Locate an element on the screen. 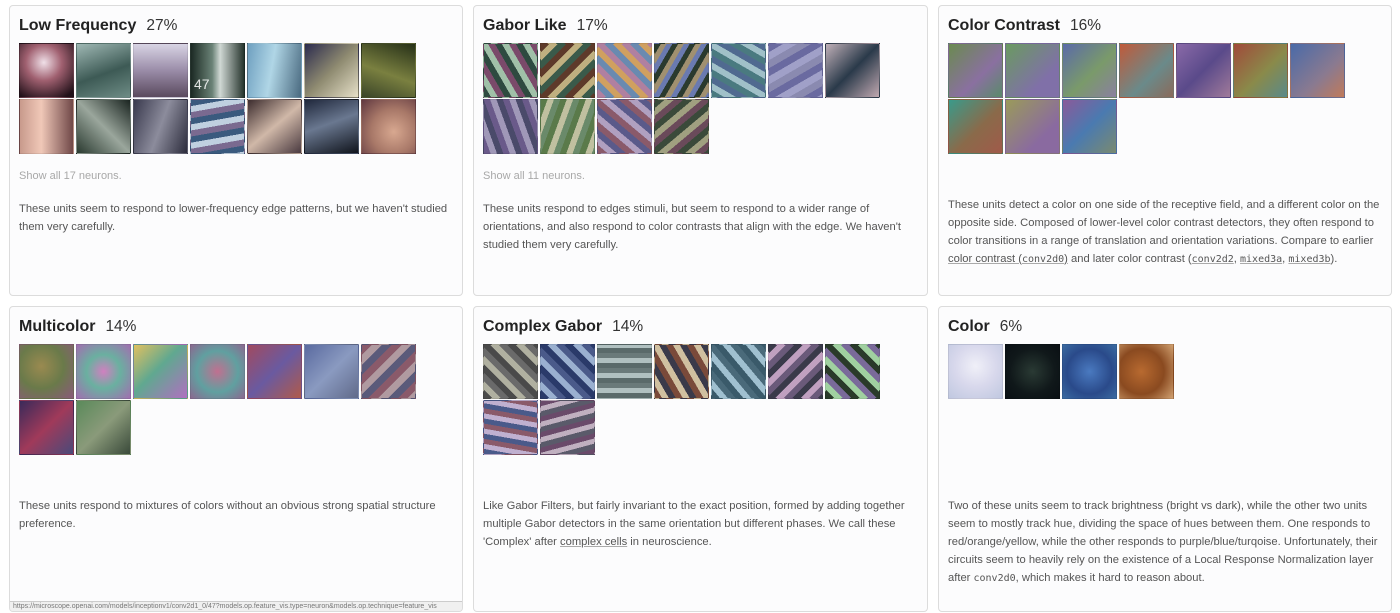 The image size is (1400, 613). neuron-index-label: 47 is located at coordinates (202, 84).